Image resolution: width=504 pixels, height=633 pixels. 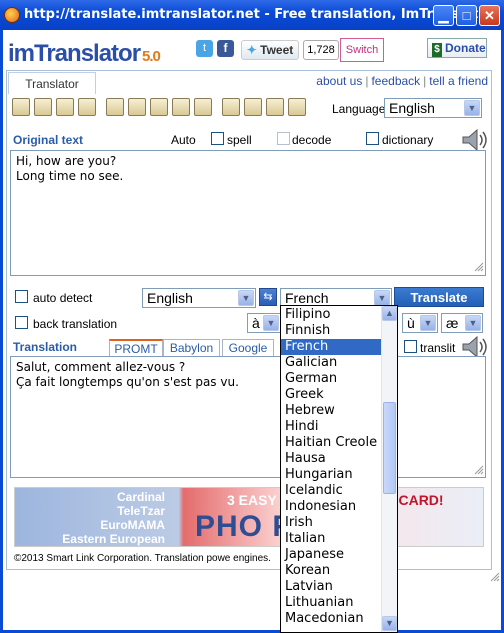 What do you see at coordinates (191, 348) in the screenshot?
I see `tab-babylon: Babylon` at bounding box center [191, 348].